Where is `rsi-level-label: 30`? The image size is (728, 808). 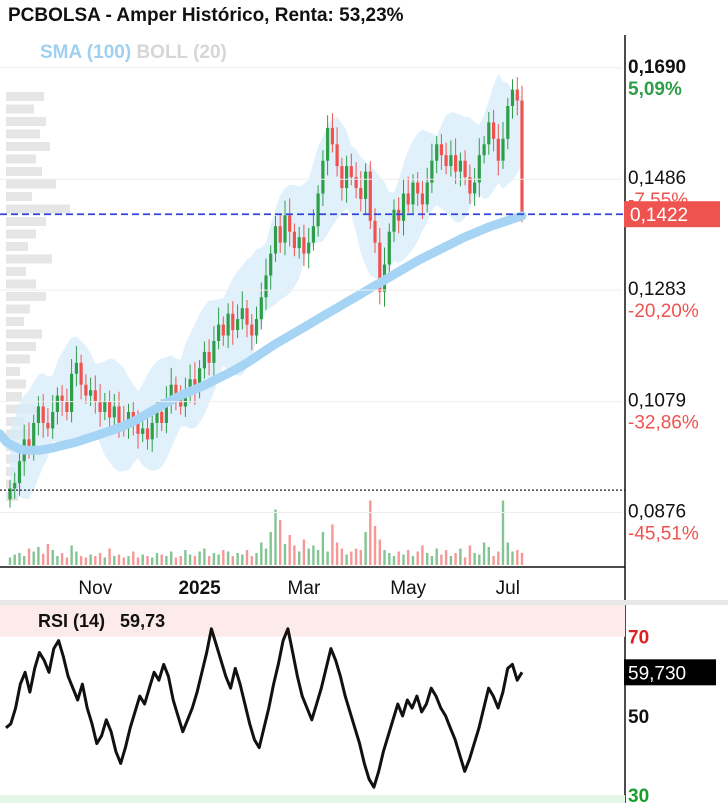 rsi-level-label: 30 is located at coordinates (638, 796).